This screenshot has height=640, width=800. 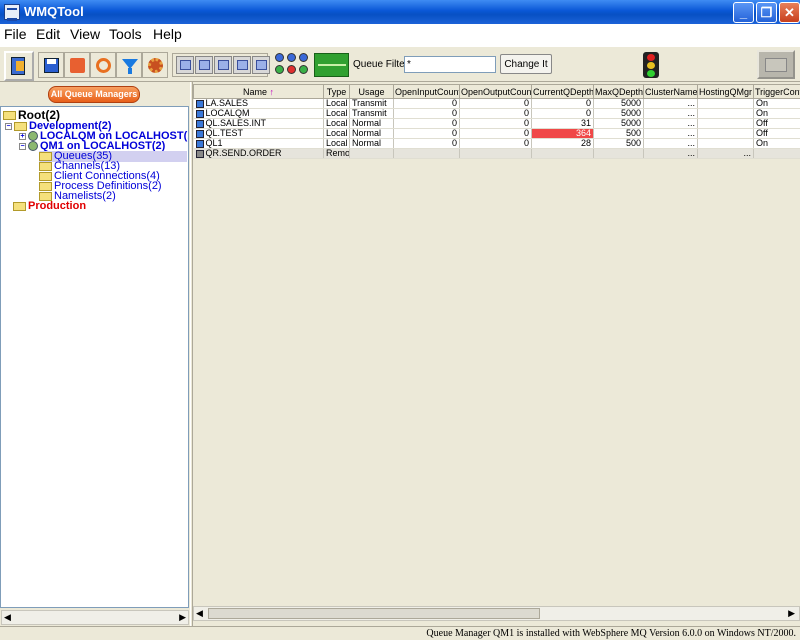 I want to click on status-lights-icon, so click(x=292, y=65).